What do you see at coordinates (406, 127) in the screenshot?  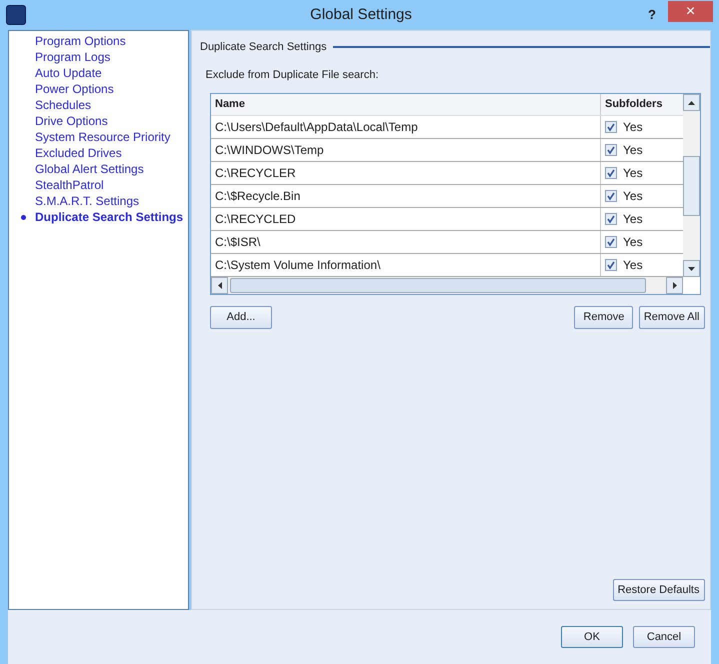 I see `table-cell: C:\Users\Default\AppData\Local\Temp` at bounding box center [406, 127].